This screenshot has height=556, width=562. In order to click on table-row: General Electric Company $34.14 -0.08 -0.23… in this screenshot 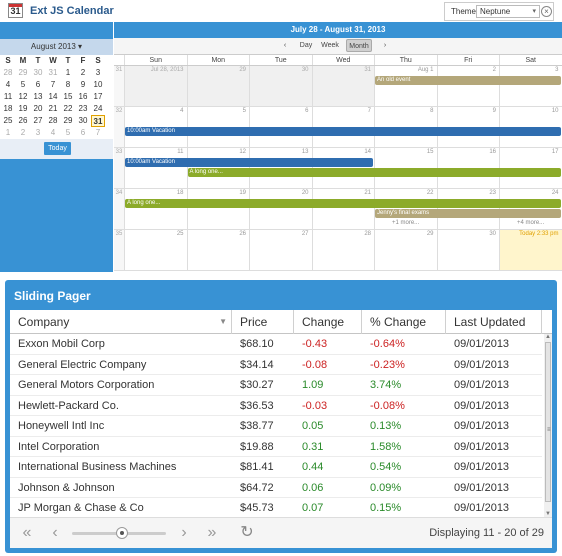, I will do `click(276, 365)`.